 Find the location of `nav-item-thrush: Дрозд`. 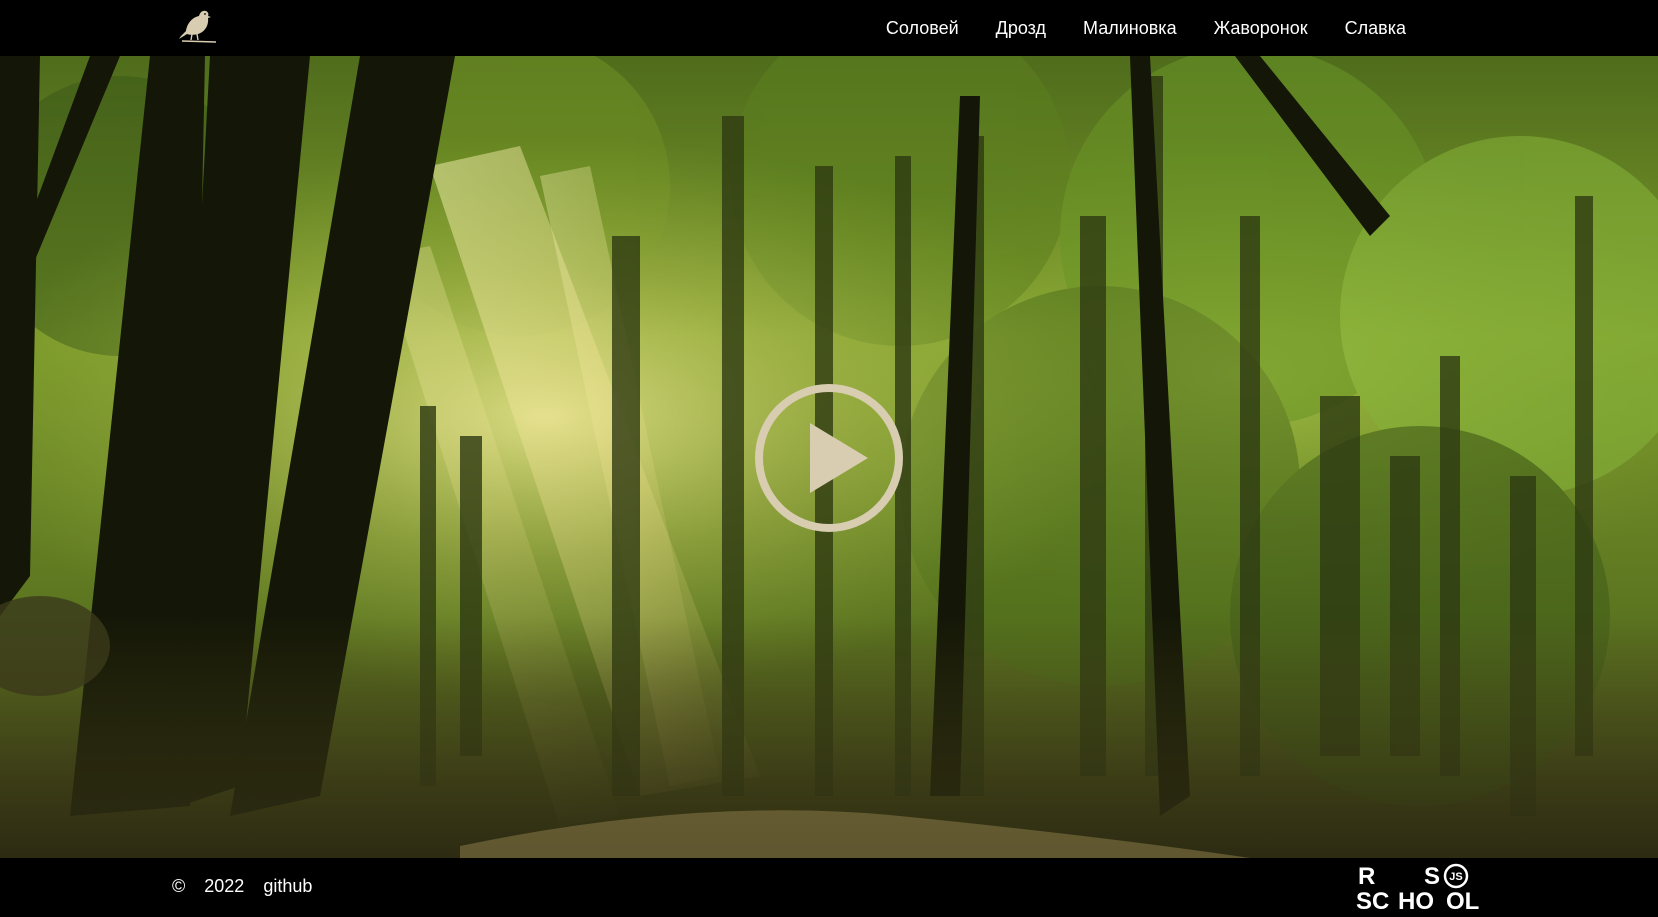

nav-item-thrush: Дрозд is located at coordinates (1021, 28).